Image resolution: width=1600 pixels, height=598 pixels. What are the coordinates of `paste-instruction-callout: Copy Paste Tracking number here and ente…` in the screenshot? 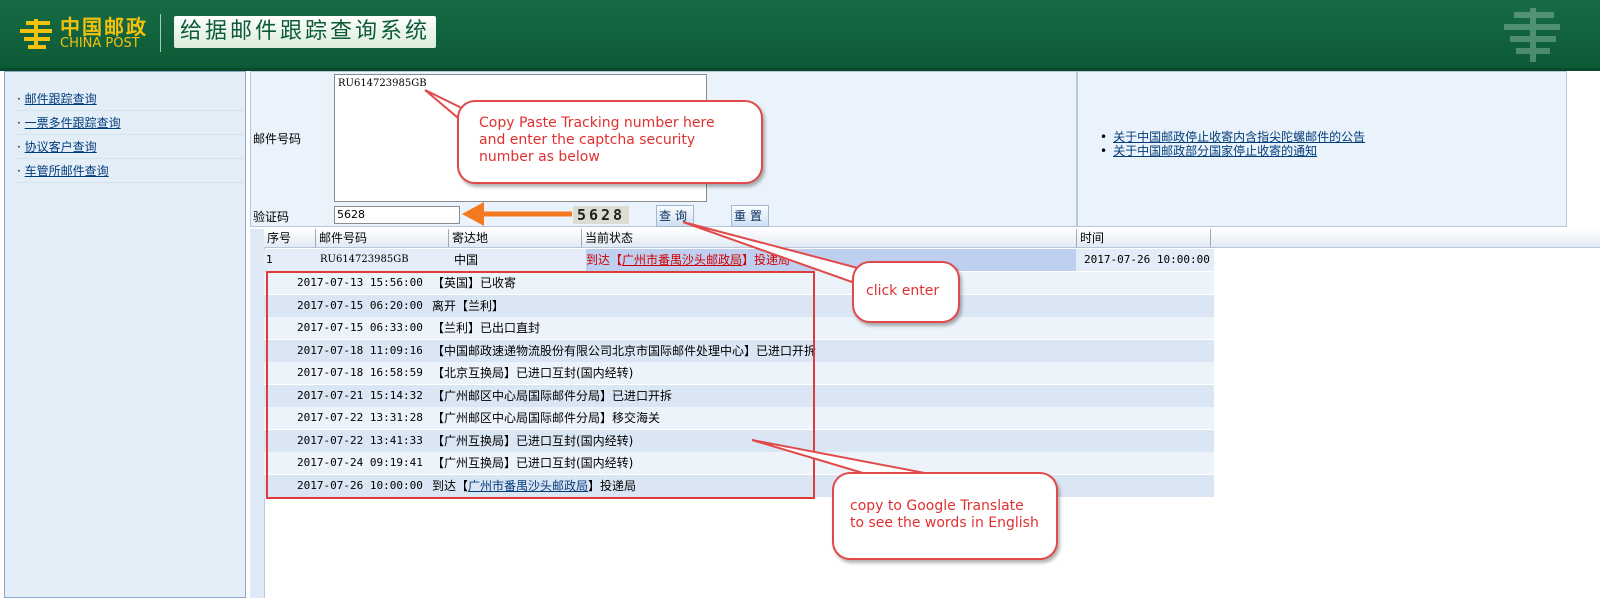 It's located at (610, 142).